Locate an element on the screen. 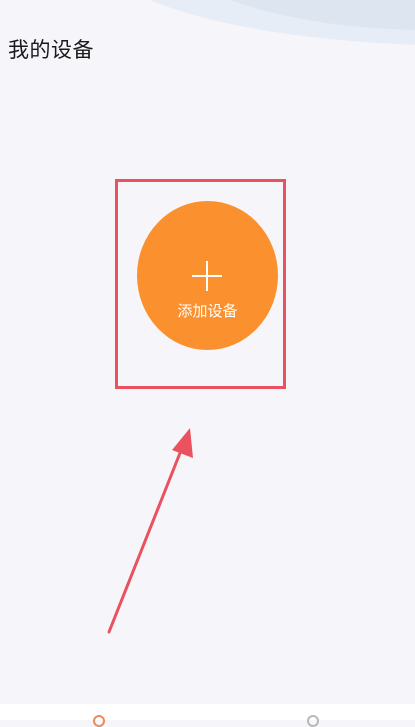 The image size is (415, 727). profile-tab-icon is located at coordinates (313, 721).